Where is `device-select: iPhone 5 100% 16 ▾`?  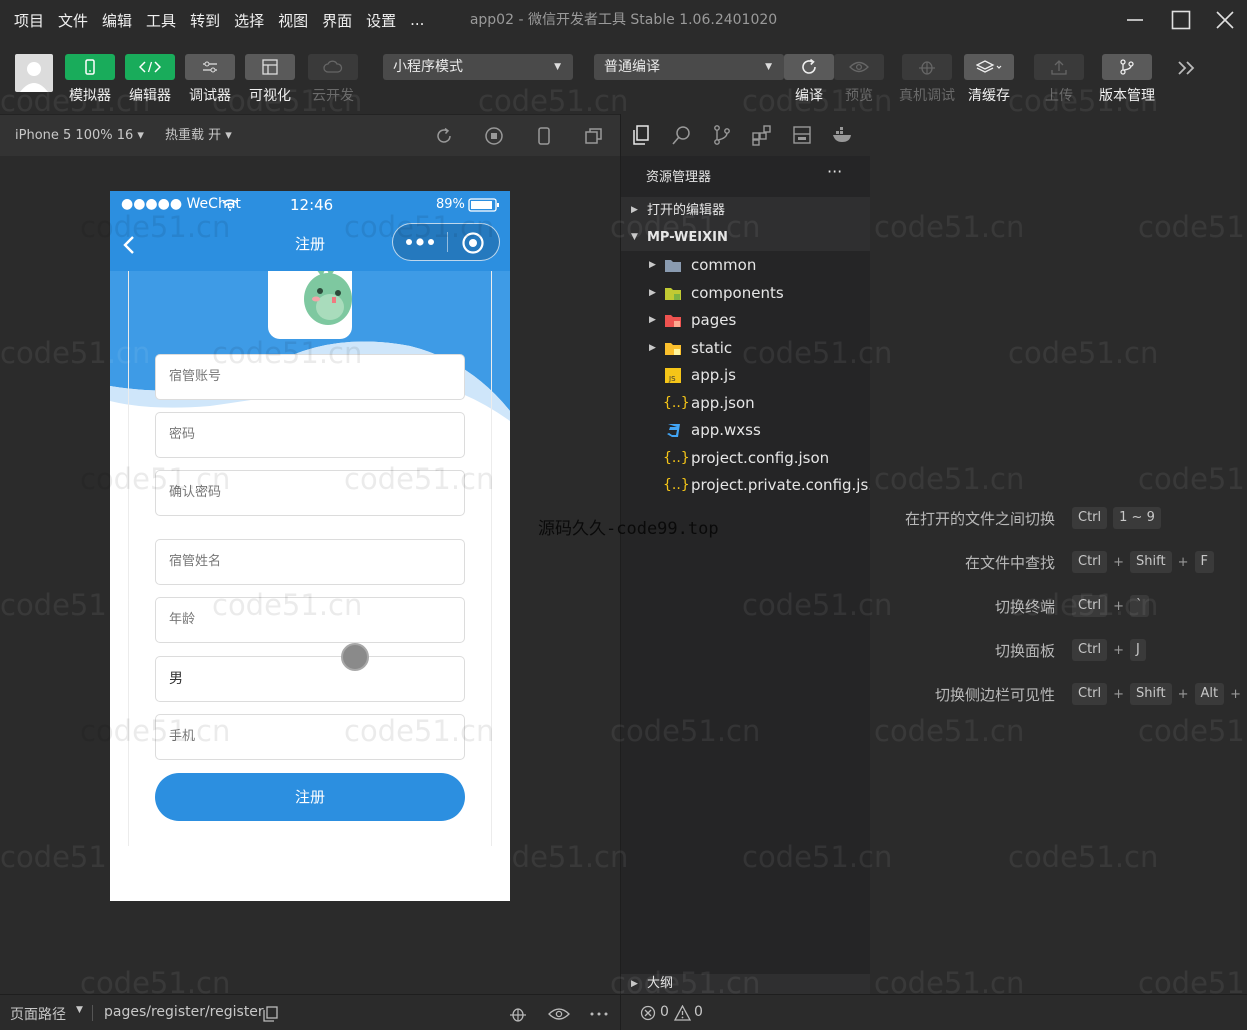 device-select: iPhone 5 100% 16 ▾ is located at coordinates (79, 136).